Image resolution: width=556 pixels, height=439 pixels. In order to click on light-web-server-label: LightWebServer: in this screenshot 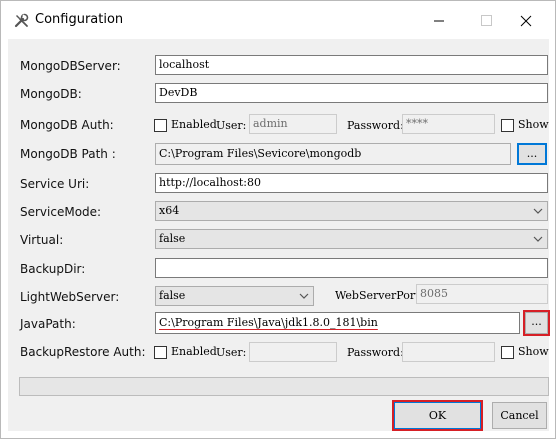, I will do `click(70, 297)`.